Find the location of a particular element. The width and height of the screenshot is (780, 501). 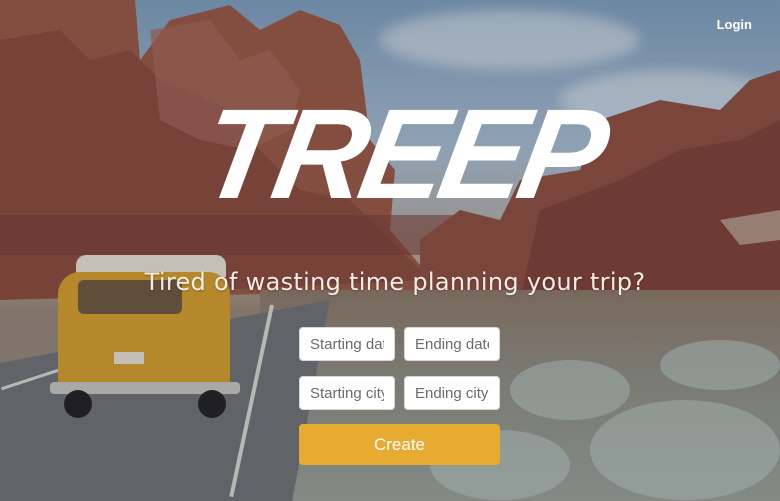

starting-date-field is located at coordinates (347, 344).